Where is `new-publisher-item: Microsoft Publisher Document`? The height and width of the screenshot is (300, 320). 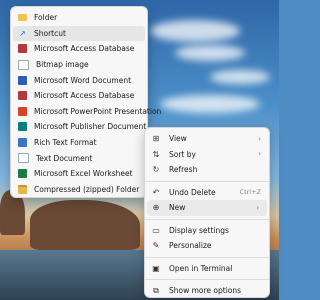
new-publisher-item: Microsoft Publisher Document is located at coordinates (79, 127).